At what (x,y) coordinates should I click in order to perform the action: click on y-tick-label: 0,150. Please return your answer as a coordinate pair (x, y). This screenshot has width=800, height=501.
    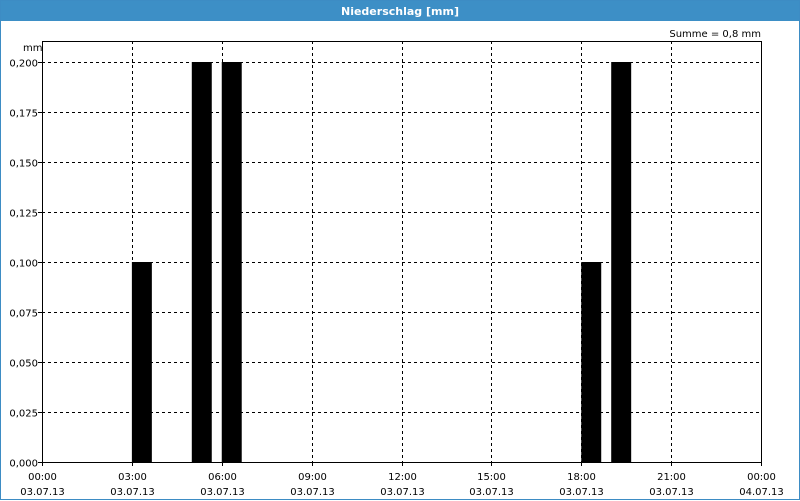
    Looking at the image, I should click on (23, 164).